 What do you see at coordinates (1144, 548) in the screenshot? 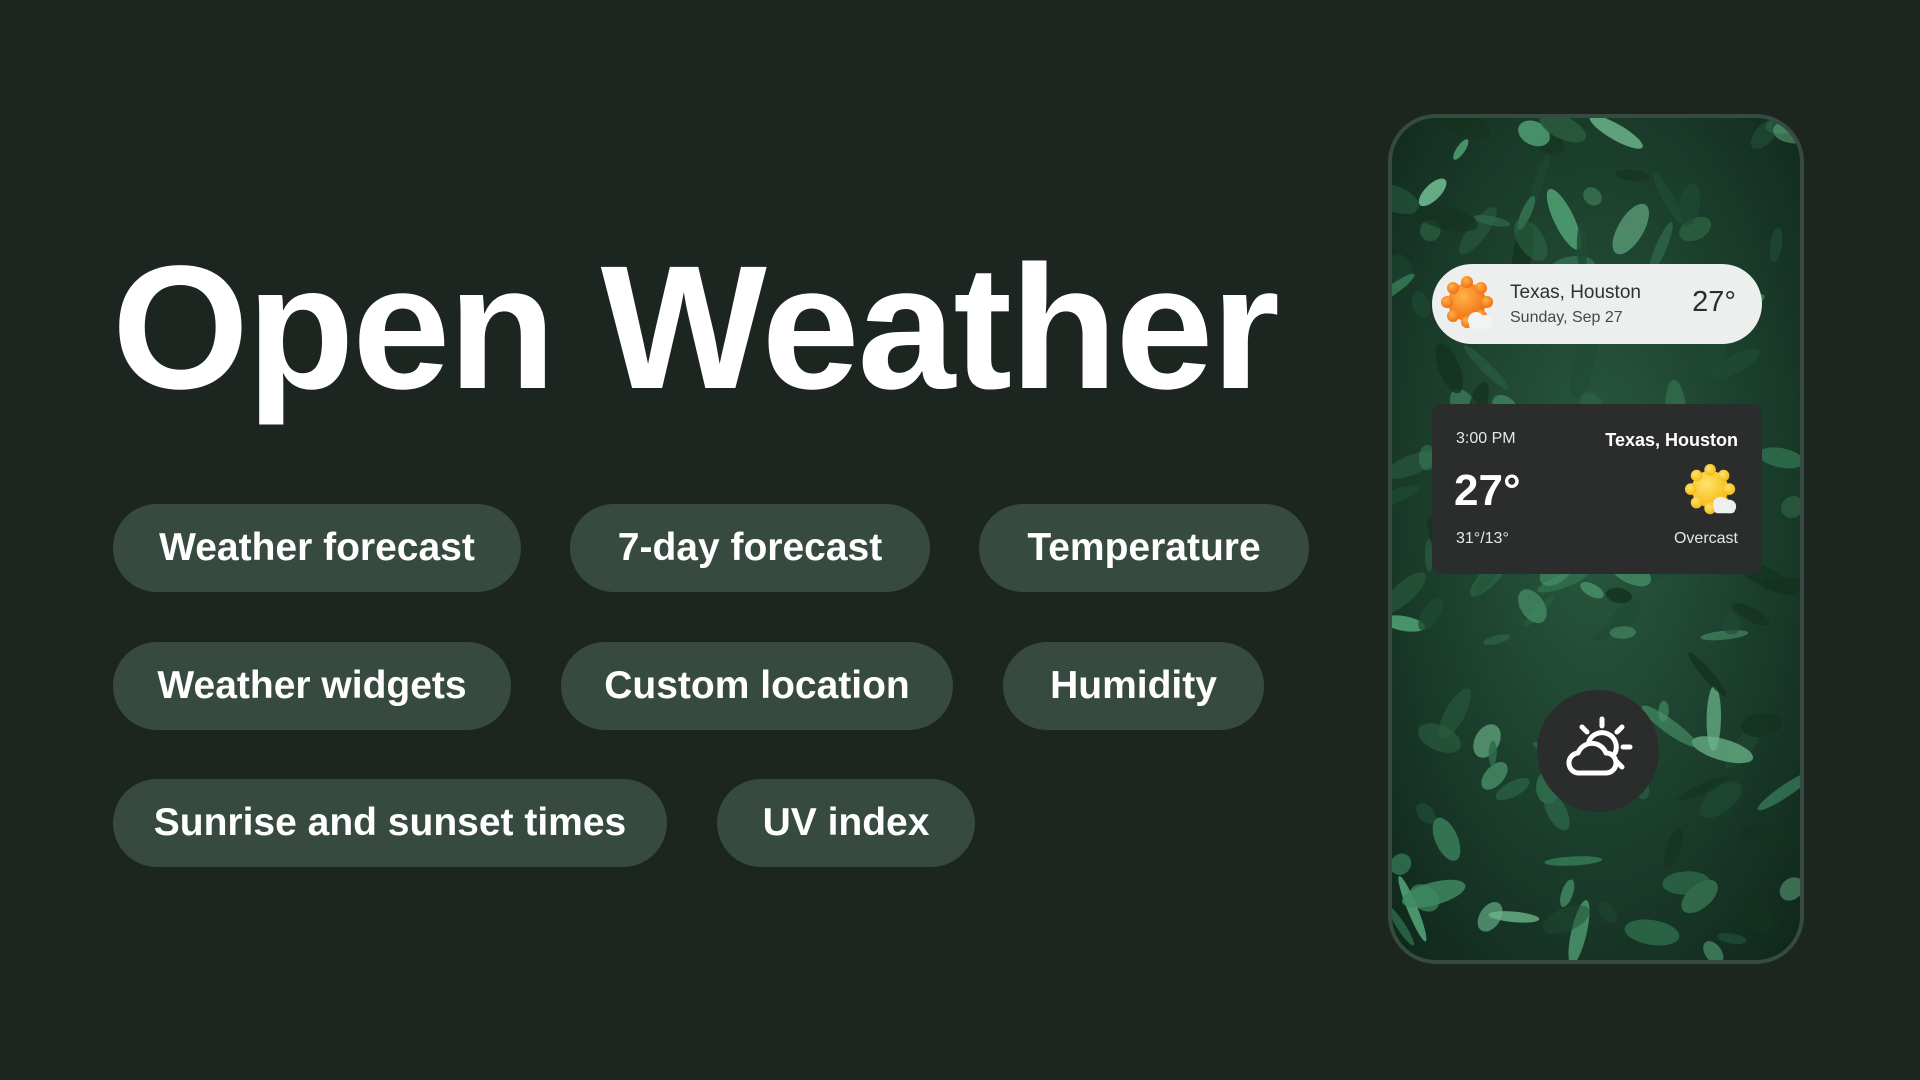
I see `feature-chip-temperature: Temperature` at bounding box center [1144, 548].